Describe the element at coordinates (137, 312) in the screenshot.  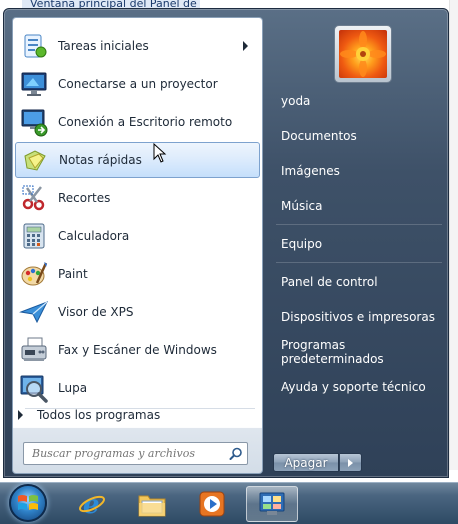
I see `program-item-xps-viewer: Visor de XPS` at that location.